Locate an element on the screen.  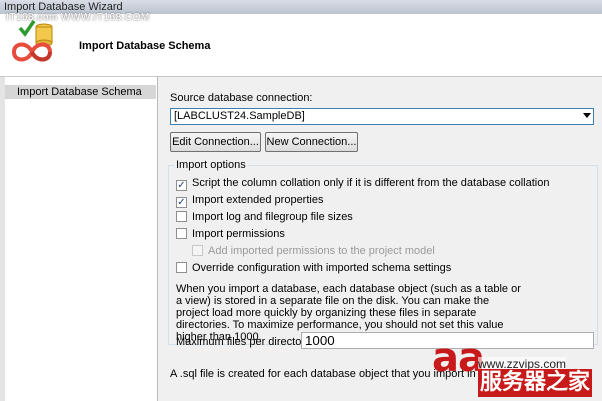
sidebar-edge is located at coordinates (2, 239).